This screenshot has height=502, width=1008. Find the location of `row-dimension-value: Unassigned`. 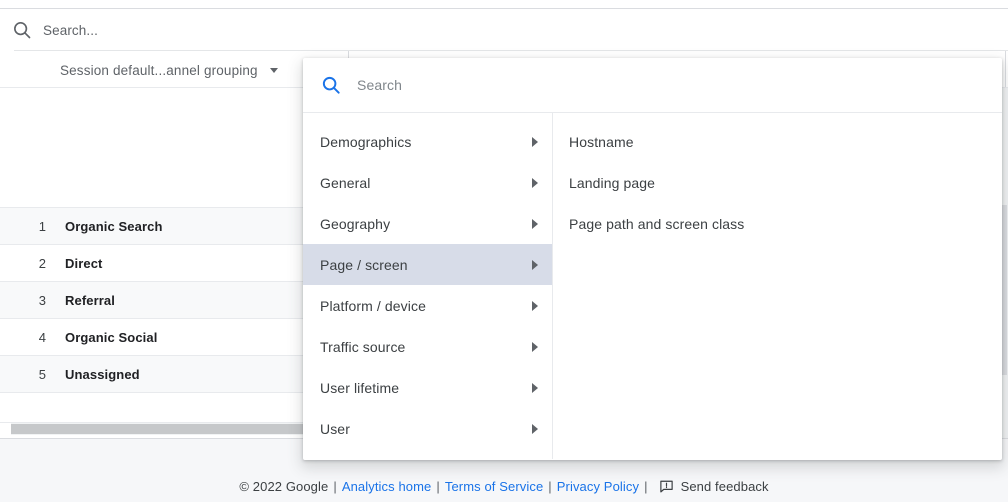

row-dimension-value: Unassigned is located at coordinates (102, 374).